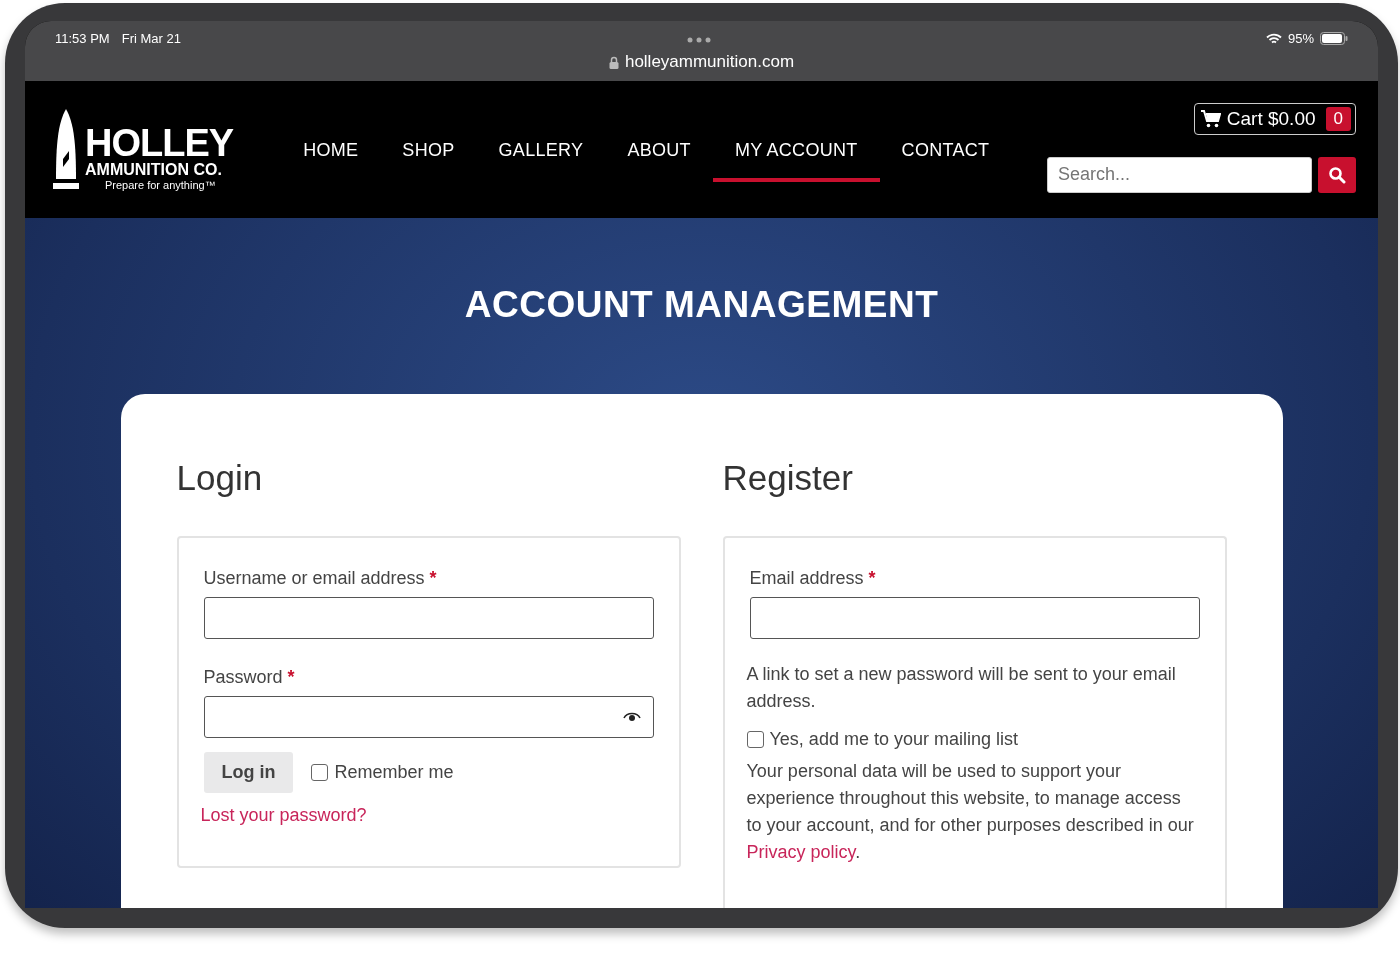  I want to click on address-bar: holleyammunition.com, so click(701, 62).